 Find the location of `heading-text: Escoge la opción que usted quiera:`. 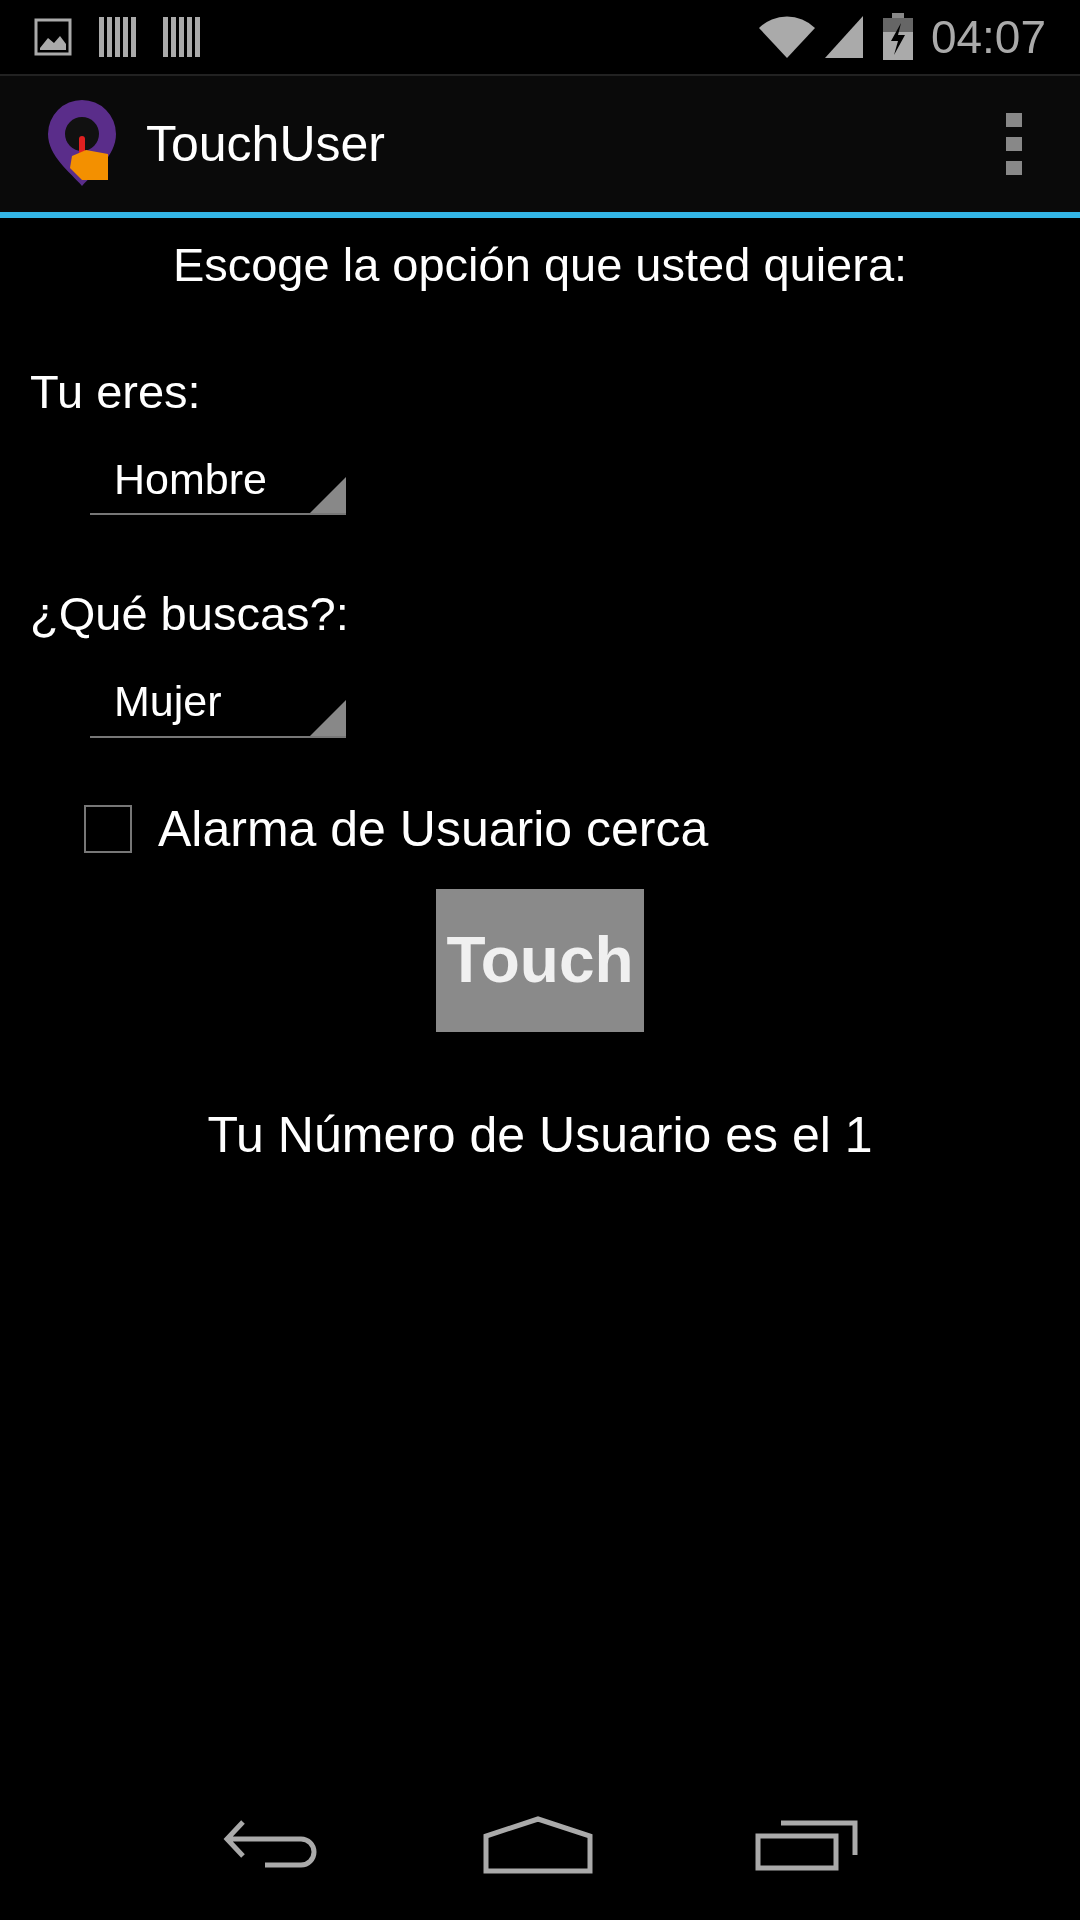

heading-text: Escoge la opción que usted quiera: is located at coordinates (540, 265).